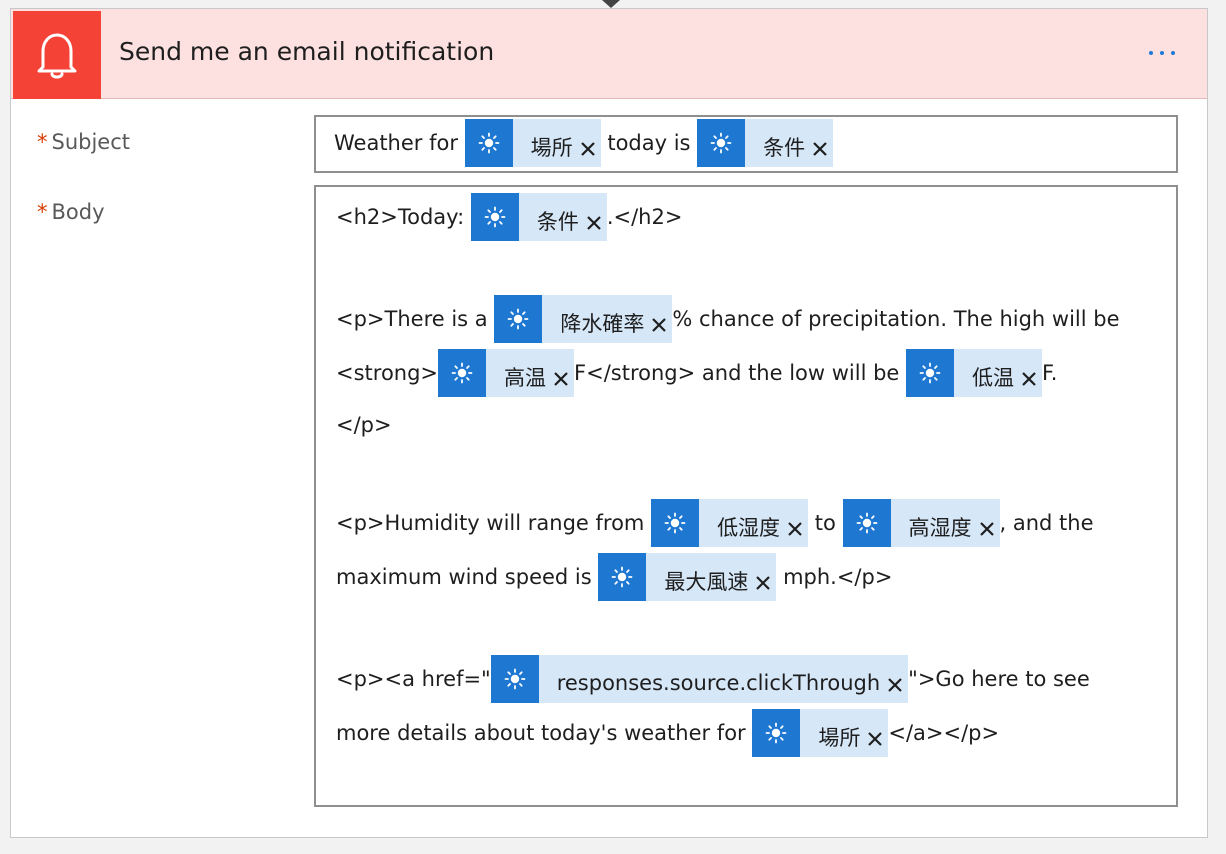 Image resolution: width=1226 pixels, height=854 pixels. I want to click on bell-icon, so click(57, 55).